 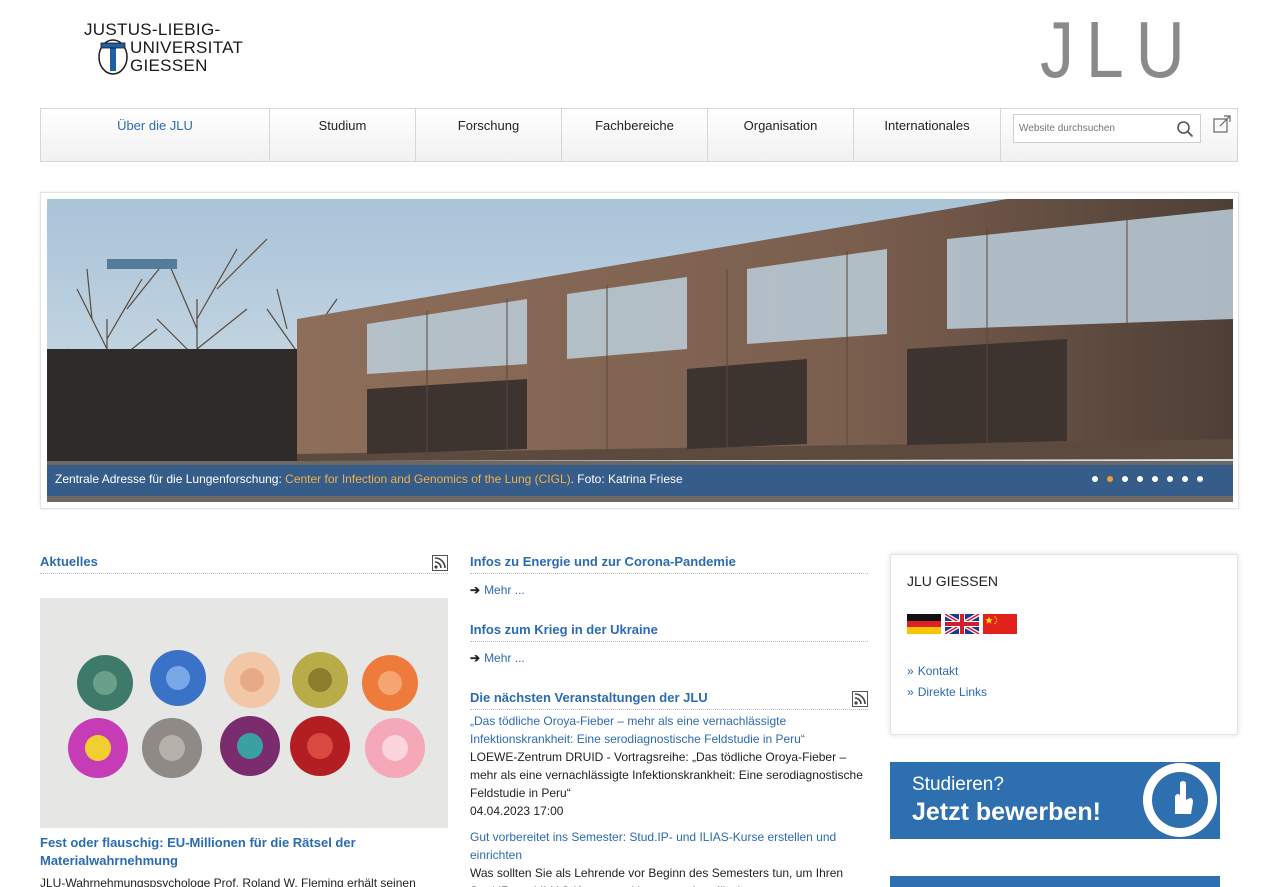 What do you see at coordinates (603, 561) in the screenshot?
I see `energie-heading-text: Infos zu Energie und zur Corona-Pandemie` at bounding box center [603, 561].